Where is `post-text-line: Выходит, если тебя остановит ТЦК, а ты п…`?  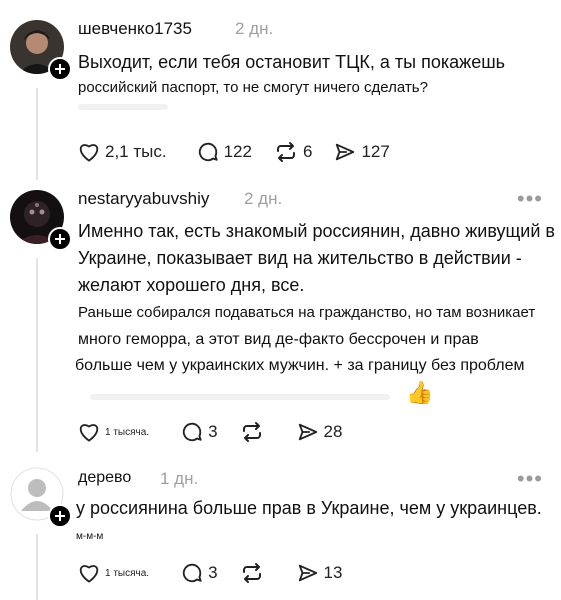 post-text-line: Выходит, если тебя остановит ТЦК, а ты п… is located at coordinates (292, 62).